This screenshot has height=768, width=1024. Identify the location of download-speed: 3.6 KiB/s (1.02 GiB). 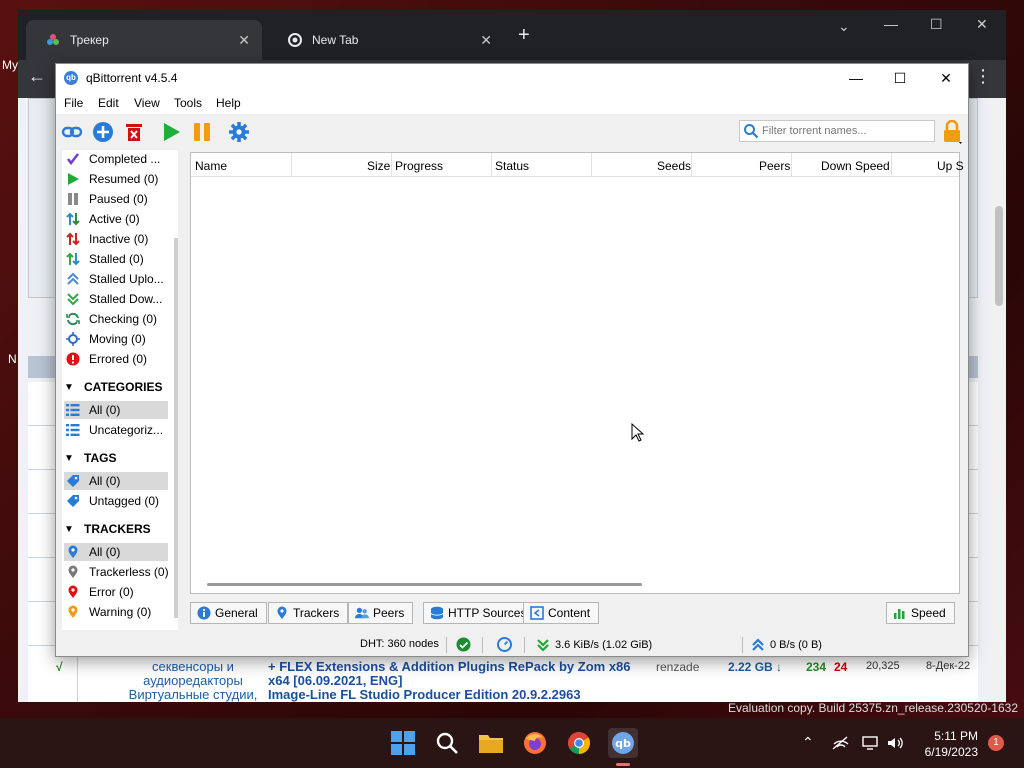
(594, 645).